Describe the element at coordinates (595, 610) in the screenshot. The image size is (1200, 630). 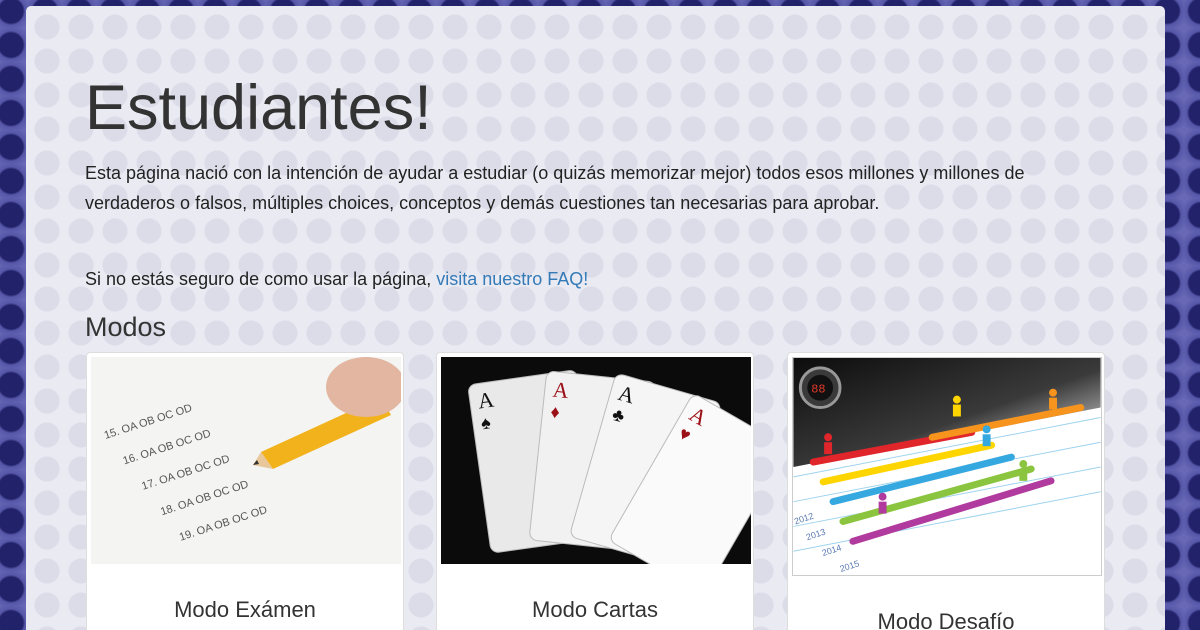
I see `mode-cards-label: Modo Cartas` at that location.